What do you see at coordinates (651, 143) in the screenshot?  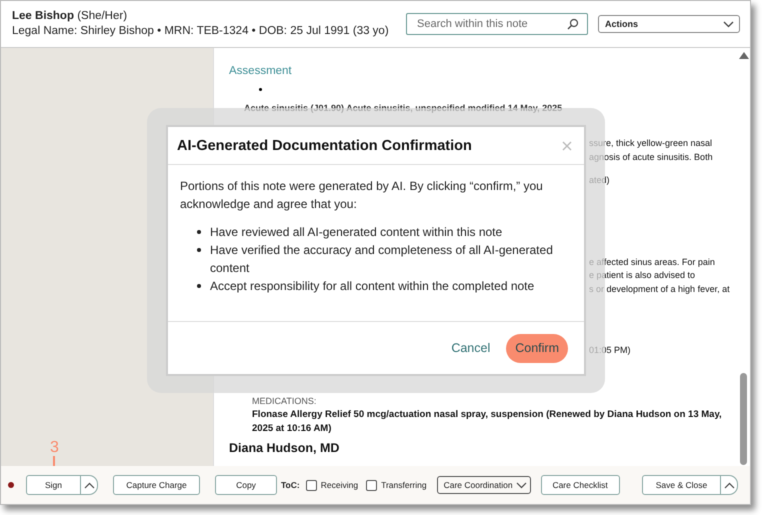 I see `note-text: ssure, thick yellow-green nasal` at bounding box center [651, 143].